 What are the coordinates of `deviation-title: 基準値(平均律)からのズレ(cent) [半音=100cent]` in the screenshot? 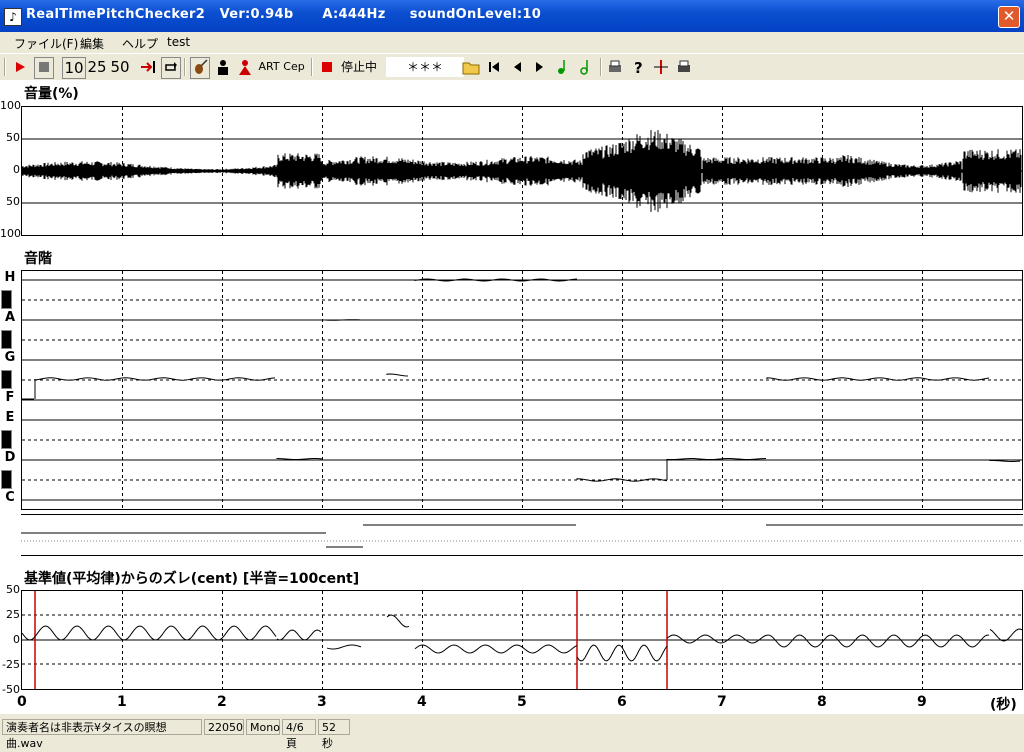 It's located at (192, 579).